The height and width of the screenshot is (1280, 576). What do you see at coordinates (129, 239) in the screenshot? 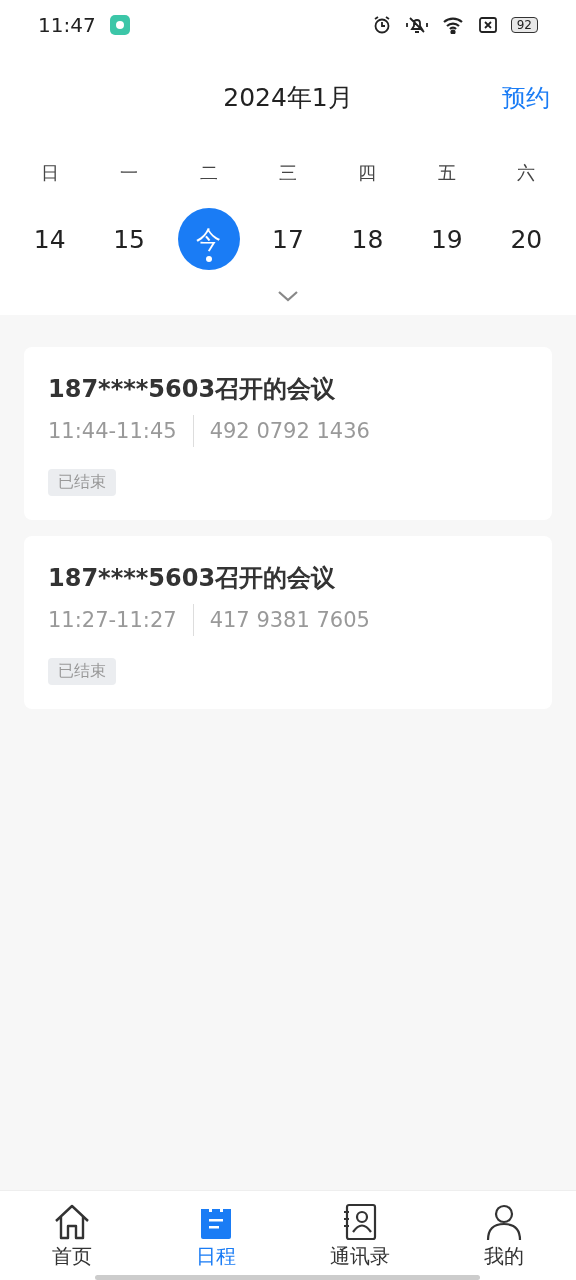
I see `calendar-day: 15` at bounding box center [129, 239].